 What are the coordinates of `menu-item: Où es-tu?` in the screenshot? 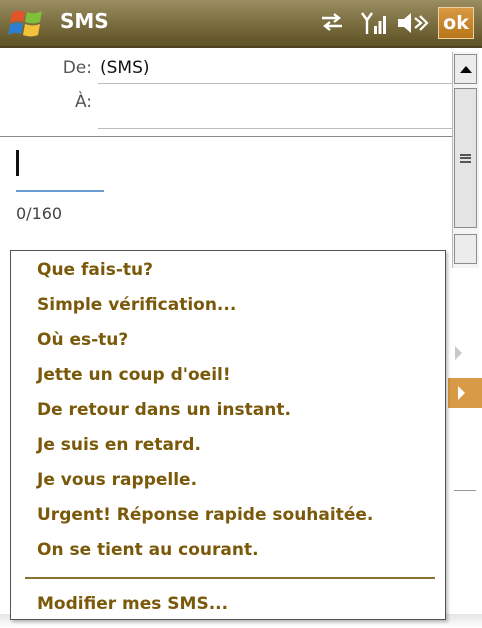 It's located at (82, 340).